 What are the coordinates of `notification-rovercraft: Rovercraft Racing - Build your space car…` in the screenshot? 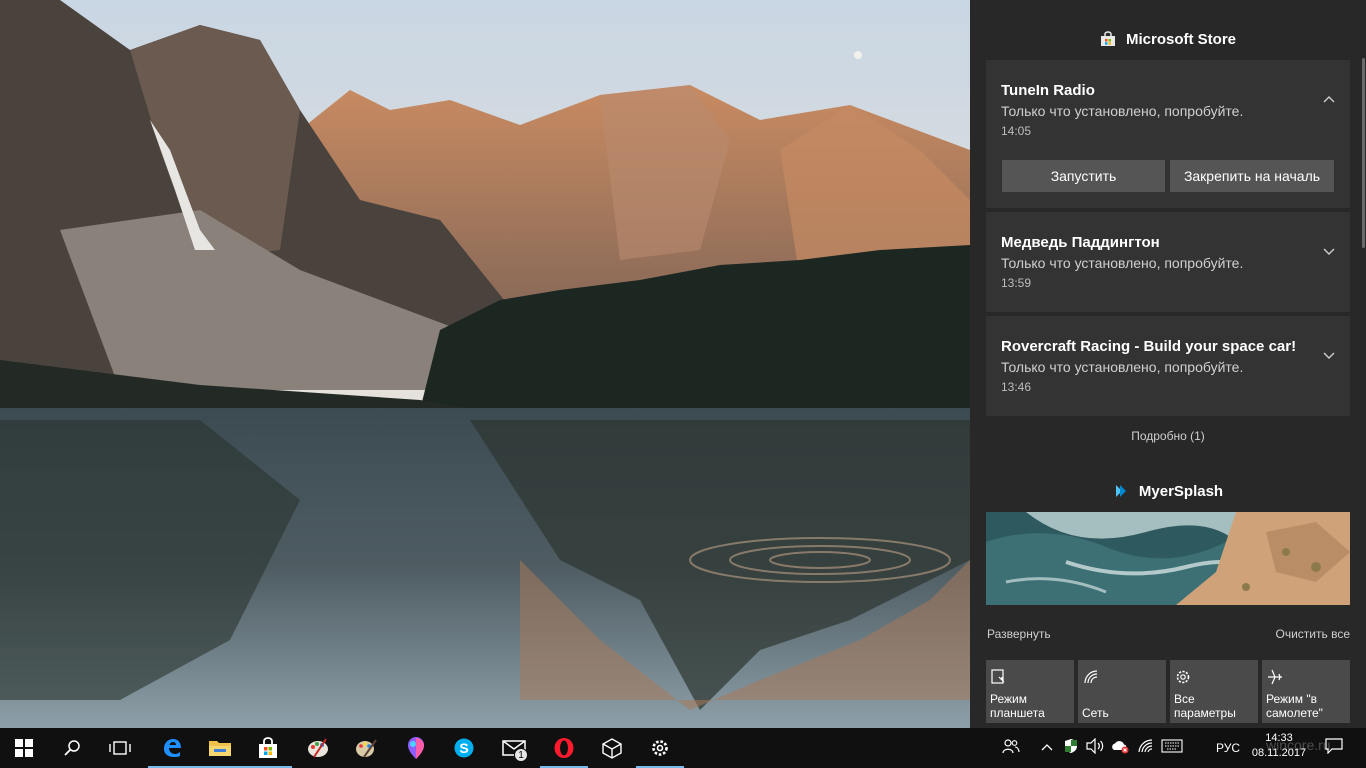 It's located at (1168, 366).